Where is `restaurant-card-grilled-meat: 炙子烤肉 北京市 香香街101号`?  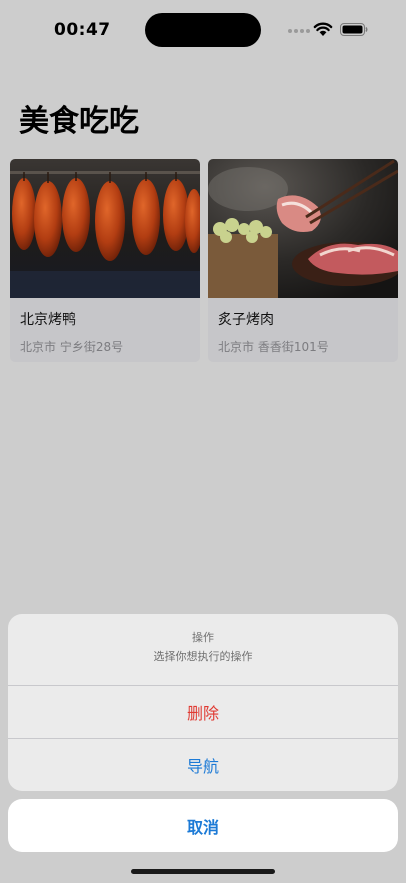
restaurant-card-grilled-meat: 炙子烤肉 北京市 香香街101号 is located at coordinates (303, 260).